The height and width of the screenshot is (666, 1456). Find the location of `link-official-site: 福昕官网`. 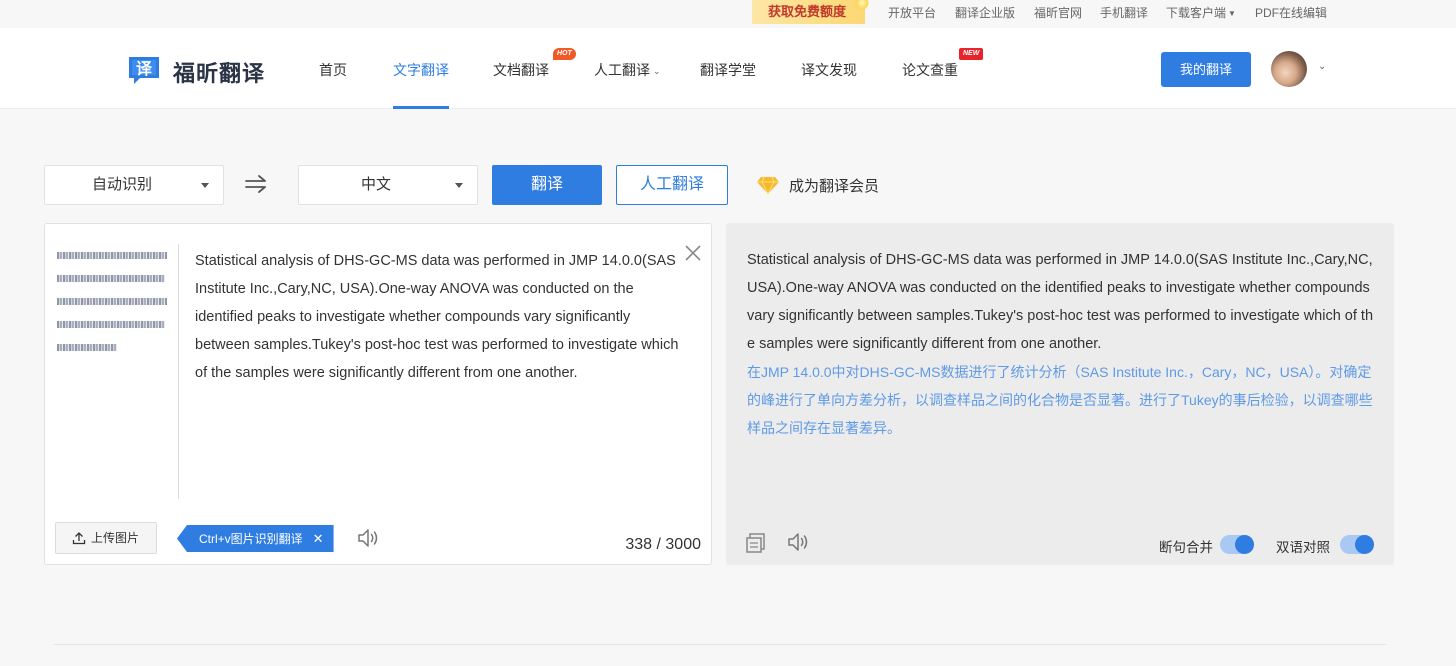

link-official-site: 福昕官网 is located at coordinates (1058, 12).